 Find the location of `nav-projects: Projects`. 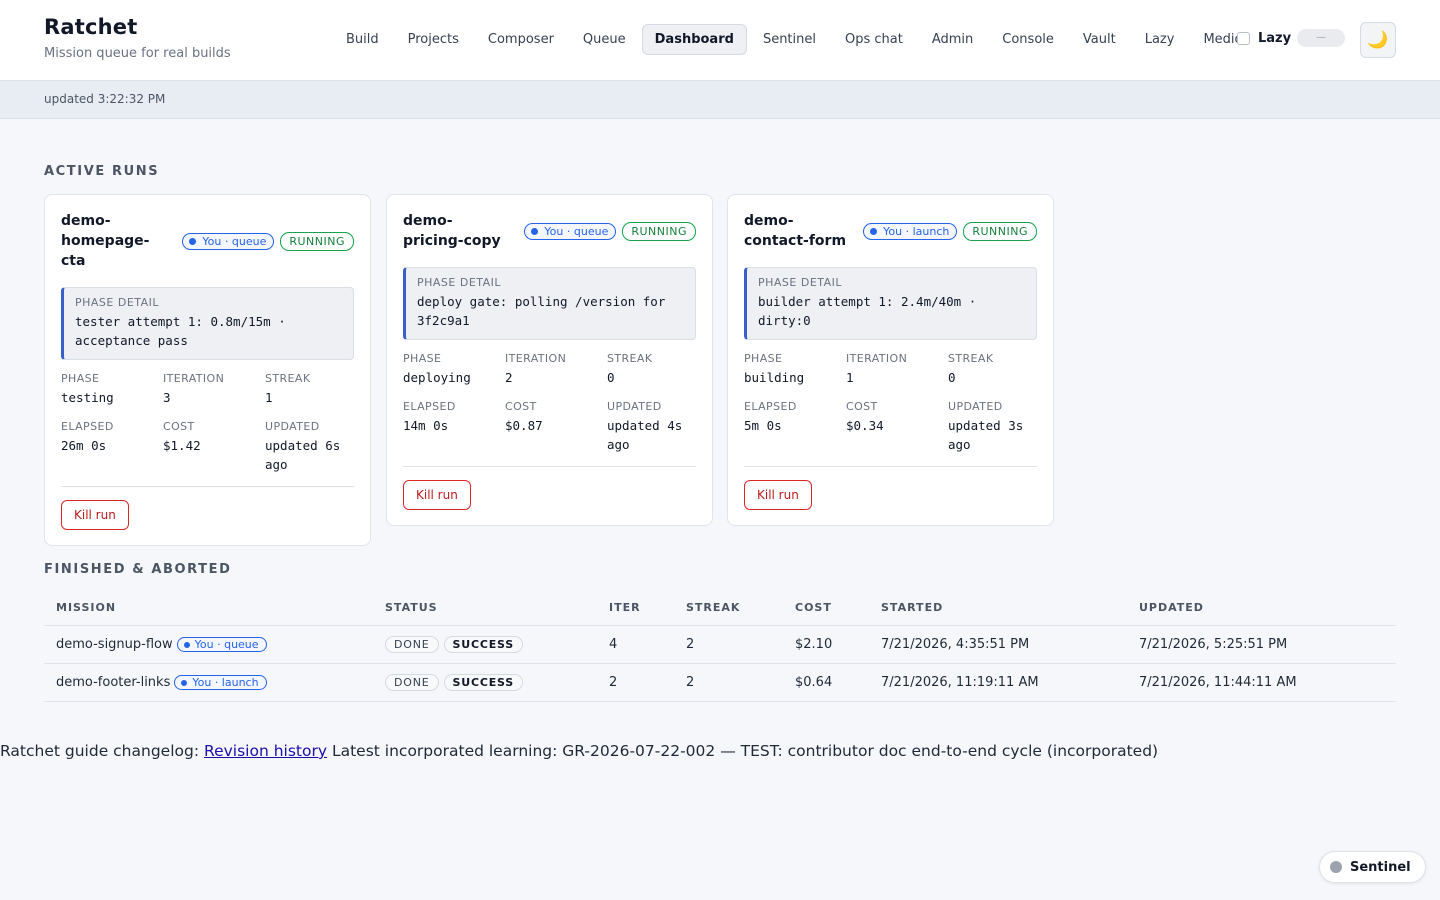

nav-projects: Projects is located at coordinates (433, 39).